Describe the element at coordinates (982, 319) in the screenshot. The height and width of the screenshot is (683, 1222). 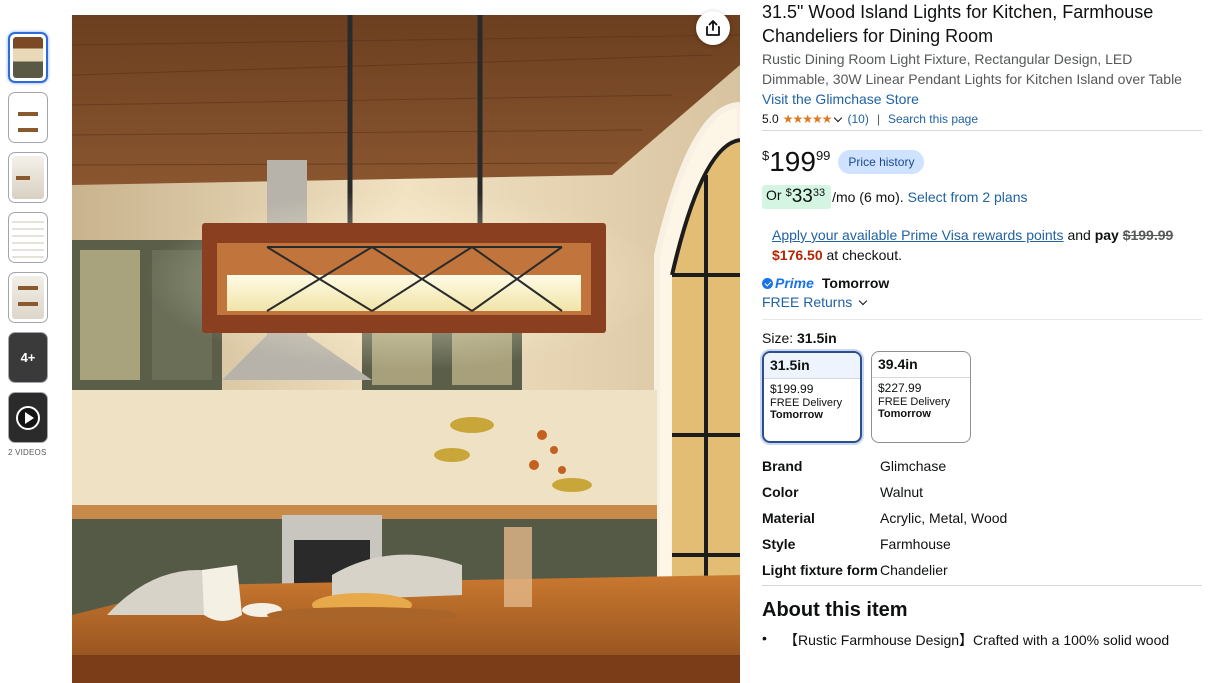
I see `divider` at that location.